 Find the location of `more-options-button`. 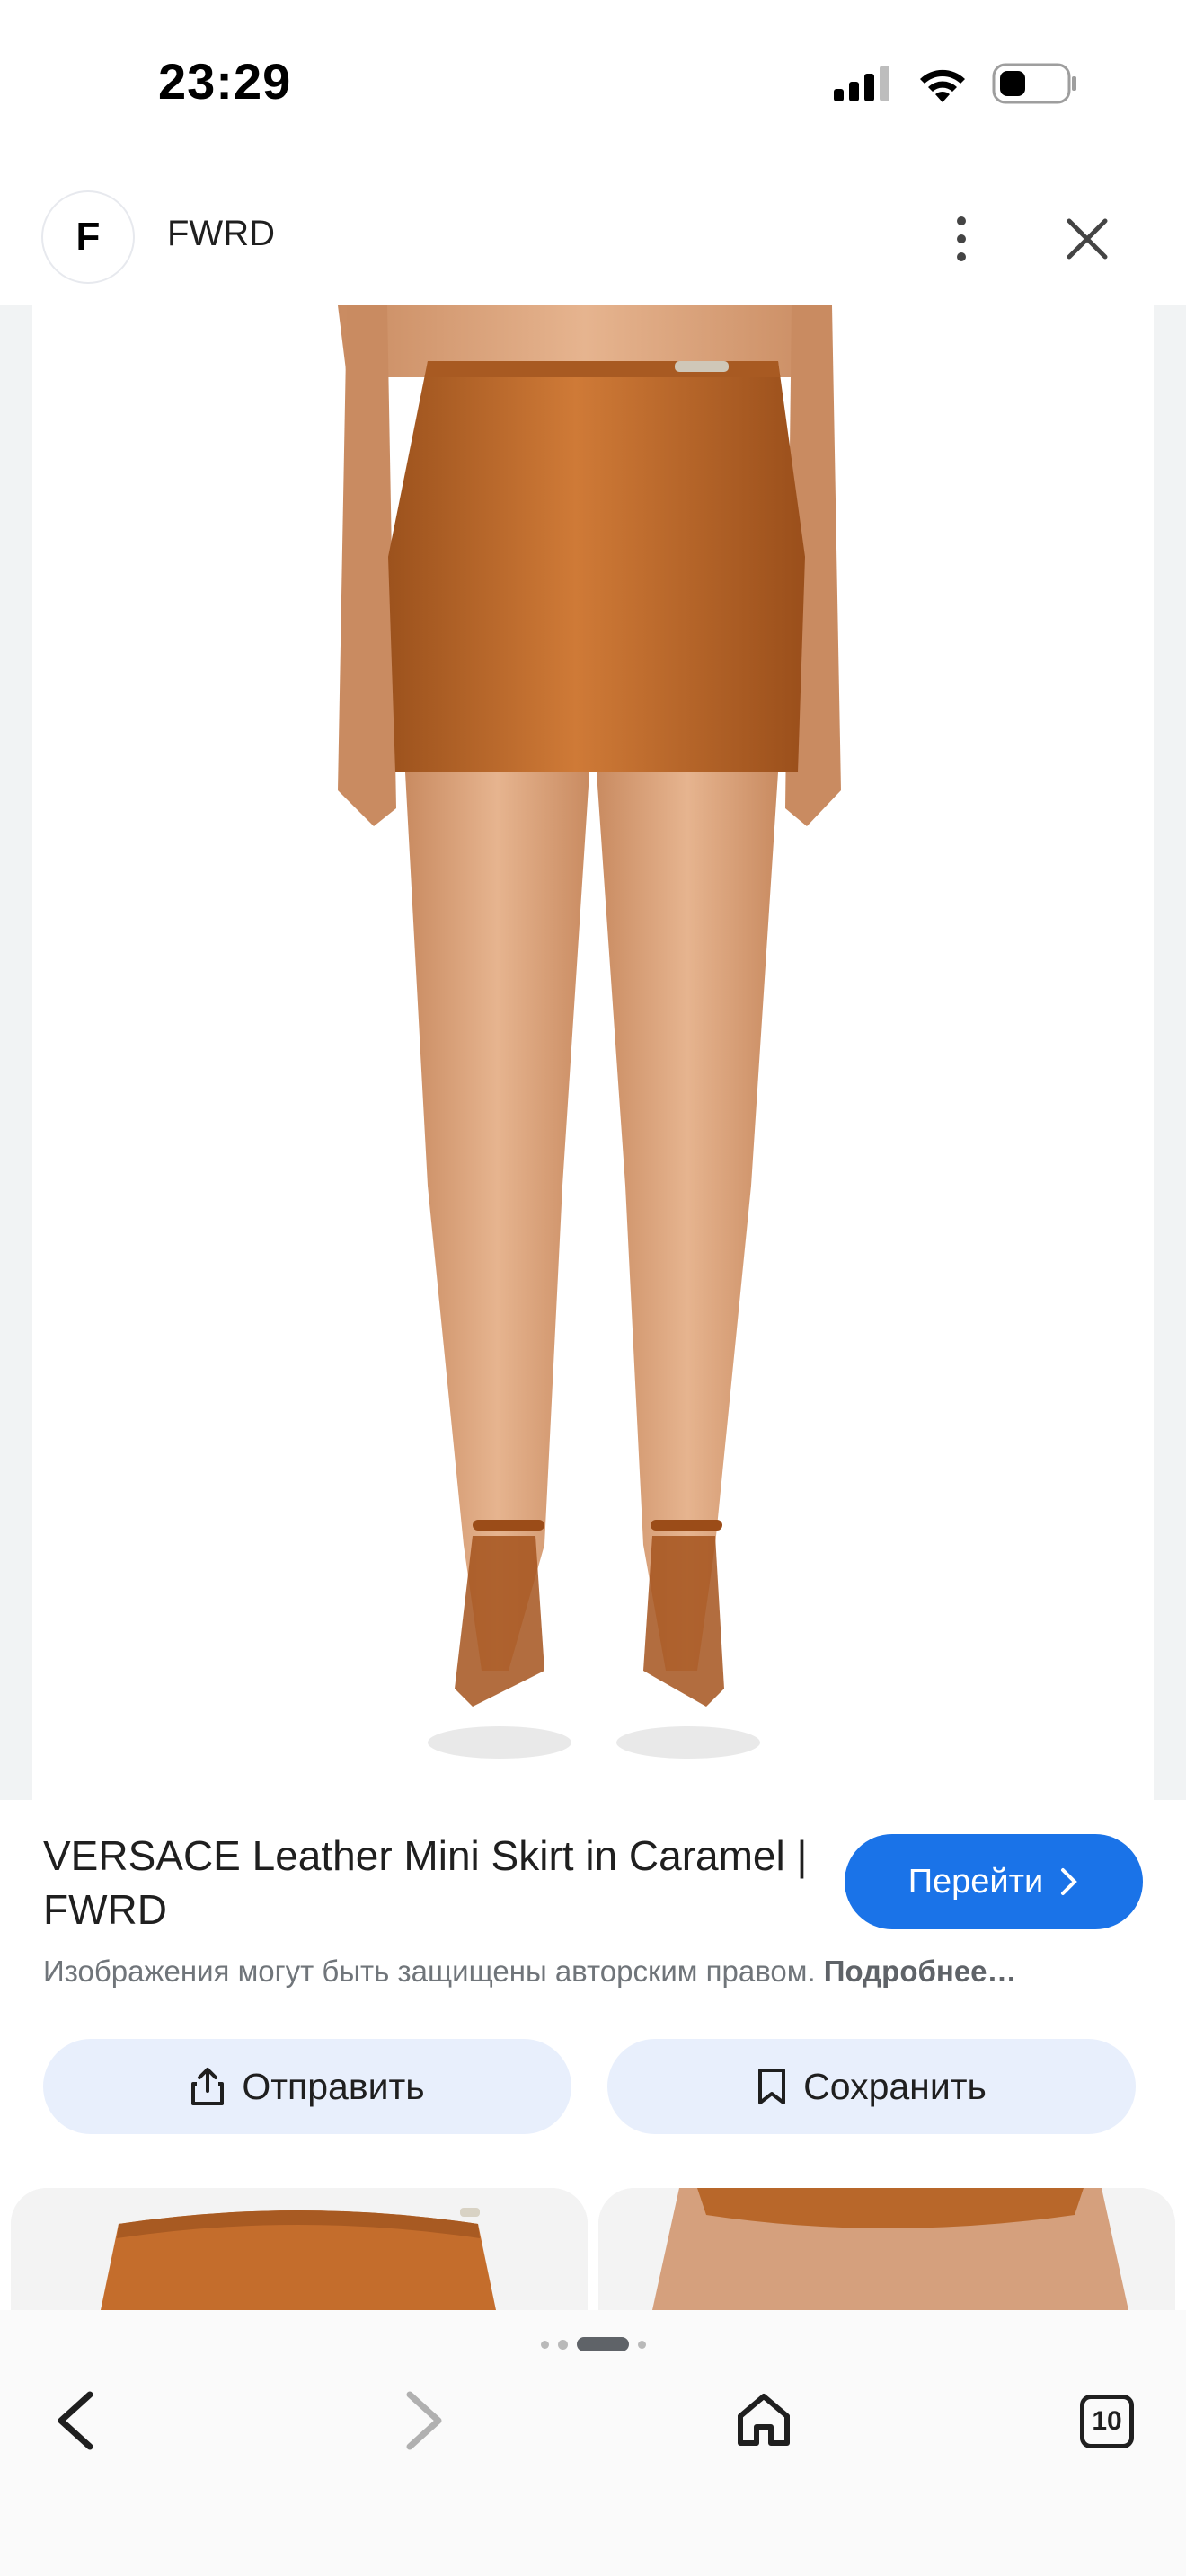

more-options-button is located at coordinates (961, 239).